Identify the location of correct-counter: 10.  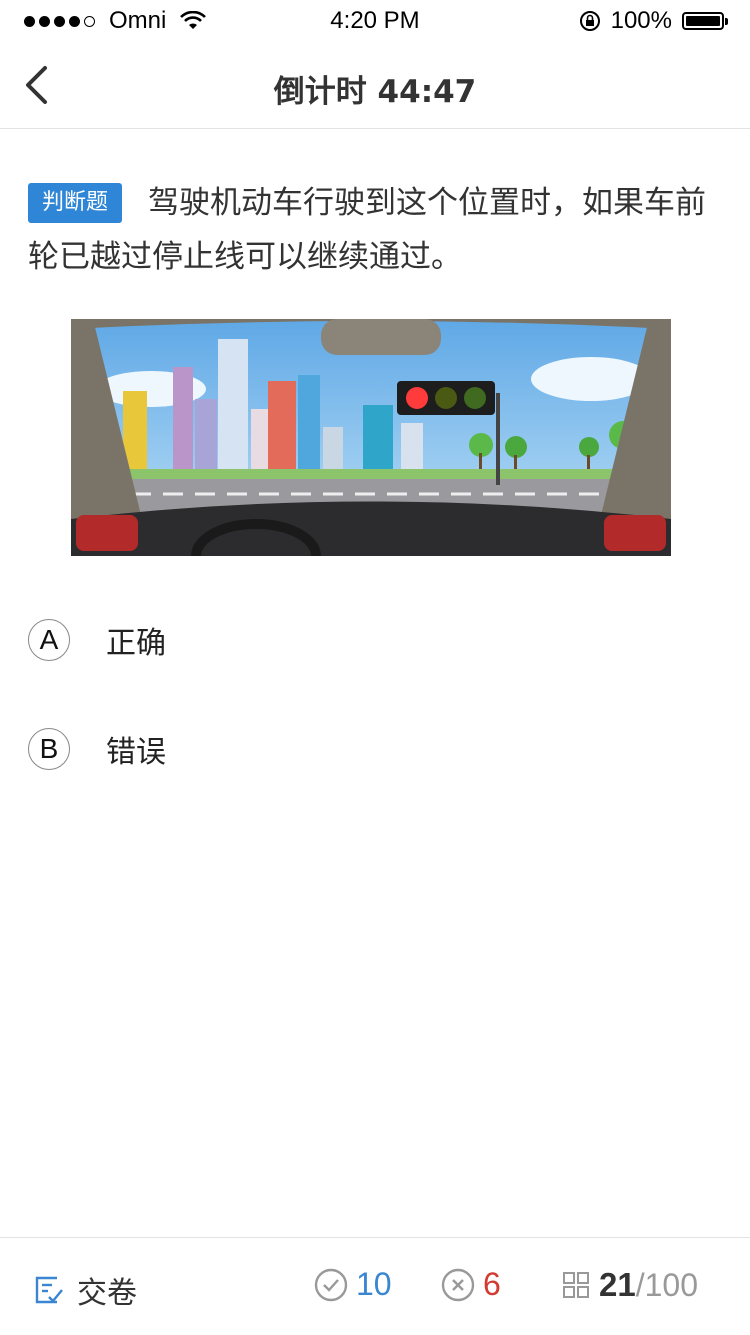
(353, 1284).